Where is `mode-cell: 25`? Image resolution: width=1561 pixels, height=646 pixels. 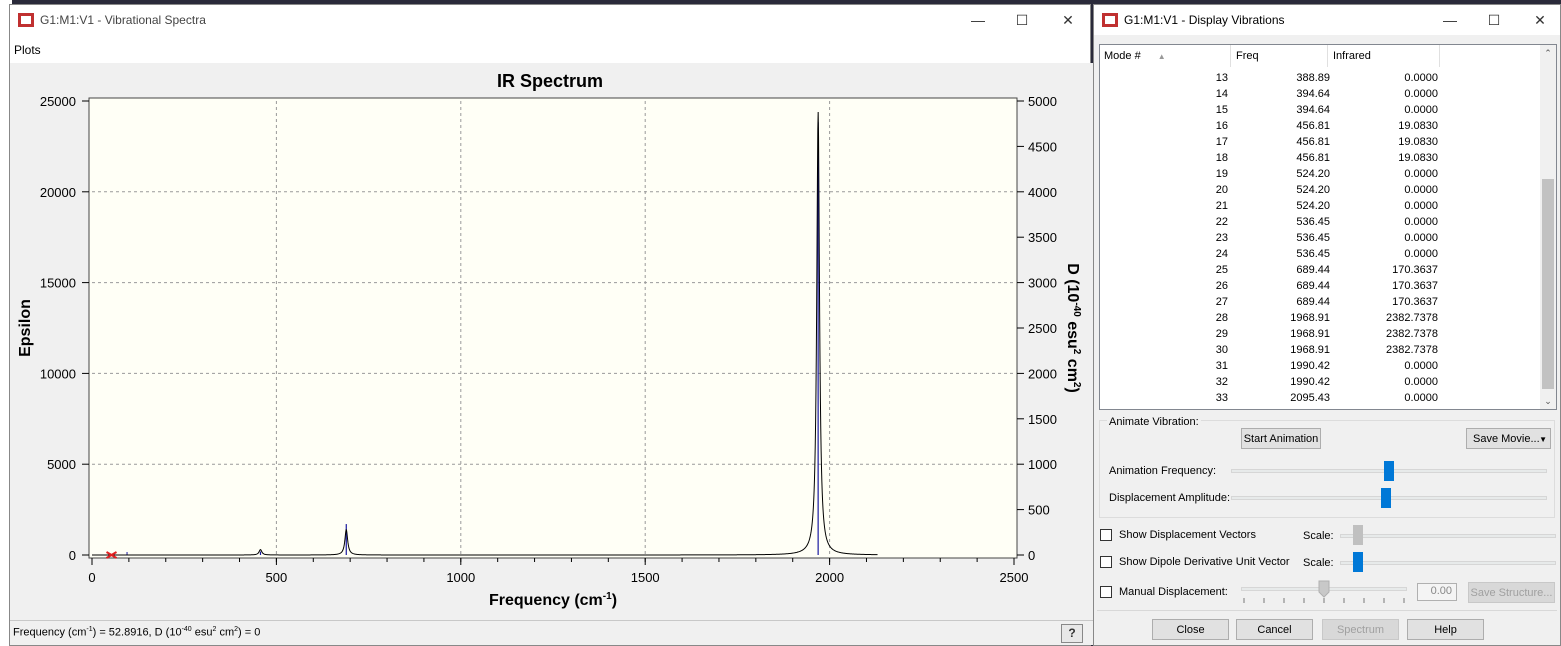
mode-cell: 25 is located at coordinates (1221, 270).